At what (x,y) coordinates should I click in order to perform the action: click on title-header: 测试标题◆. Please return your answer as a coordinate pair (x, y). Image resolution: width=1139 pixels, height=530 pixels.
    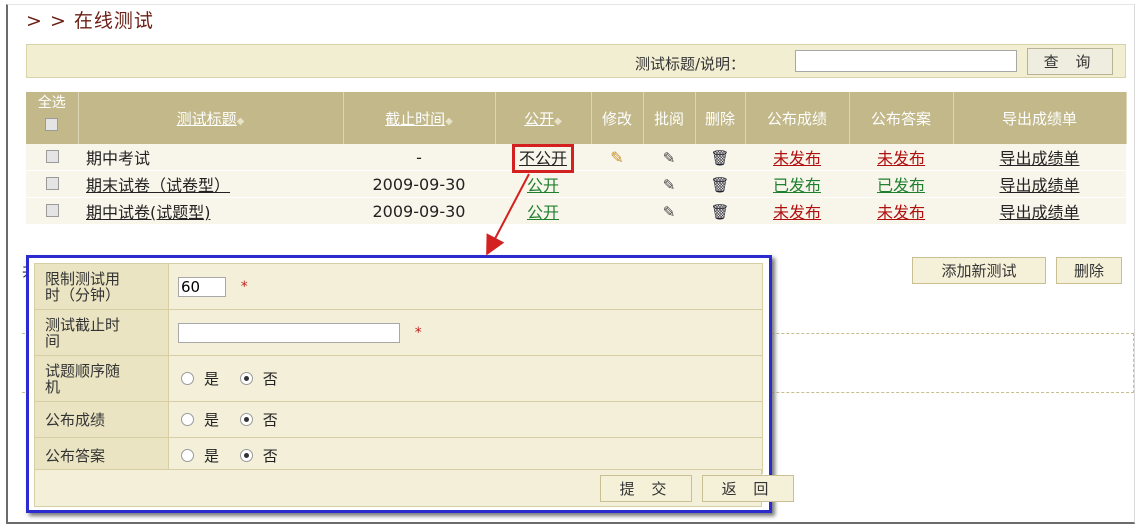
    Looking at the image, I should click on (211, 118).